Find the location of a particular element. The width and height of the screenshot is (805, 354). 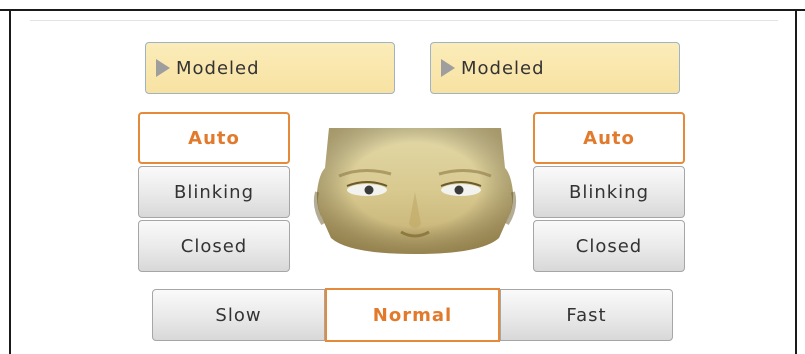

left-blinking-button: Blinking is located at coordinates (214, 192).